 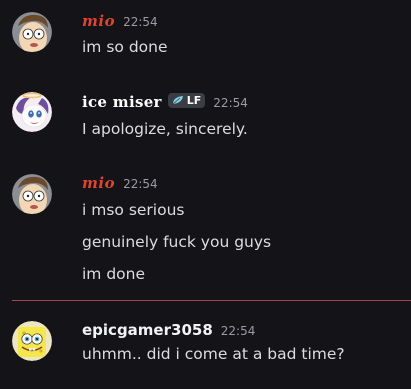 What do you see at coordinates (32, 341) in the screenshot?
I see `spongebob-avatar` at bounding box center [32, 341].